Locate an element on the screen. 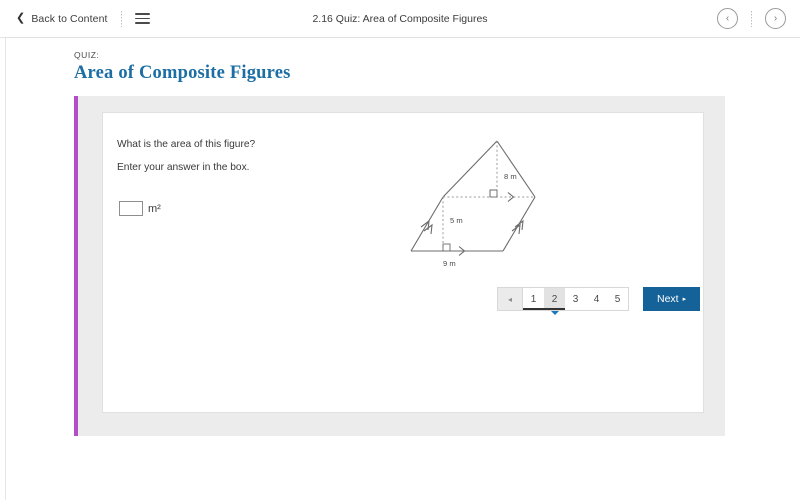 The image size is (800, 500). next-page-arrow-icon: › is located at coordinates (775, 18).